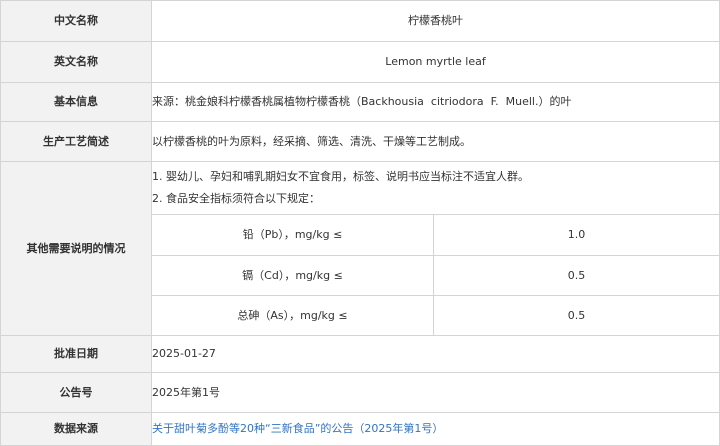  What do you see at coordinates (435, 141) in the screenshot?
I see `value-process: 以柠檬香桃的叶为原料，经采摘、筛选、清洗、干燥等工艺制成。` at bounding box center [435, 141].